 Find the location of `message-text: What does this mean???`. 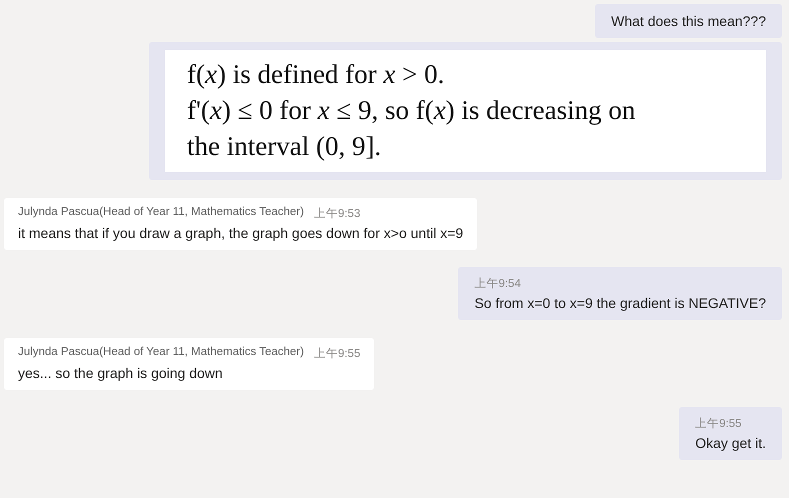

message-text: What does this mean??? is located at coordinates (688, 21).